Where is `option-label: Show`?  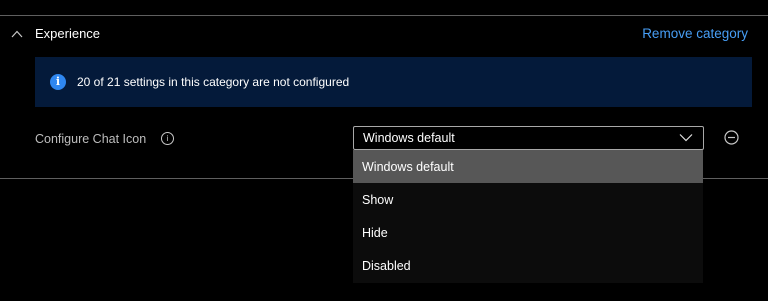 option-label: Show is located at coordinates (378, 200).